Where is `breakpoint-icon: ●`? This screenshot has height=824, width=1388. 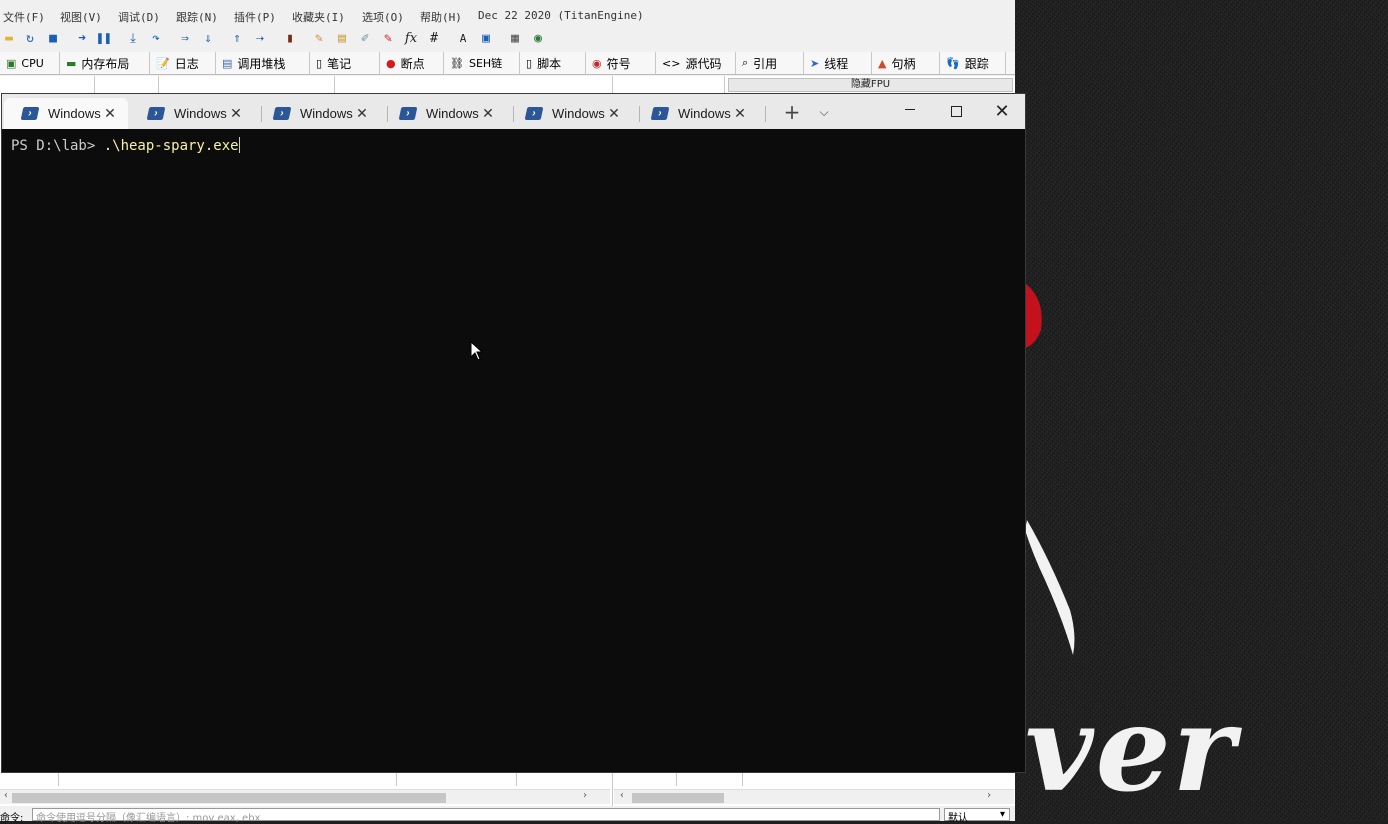 breakpoint-icon: ● is located at coordinates (391, 63).